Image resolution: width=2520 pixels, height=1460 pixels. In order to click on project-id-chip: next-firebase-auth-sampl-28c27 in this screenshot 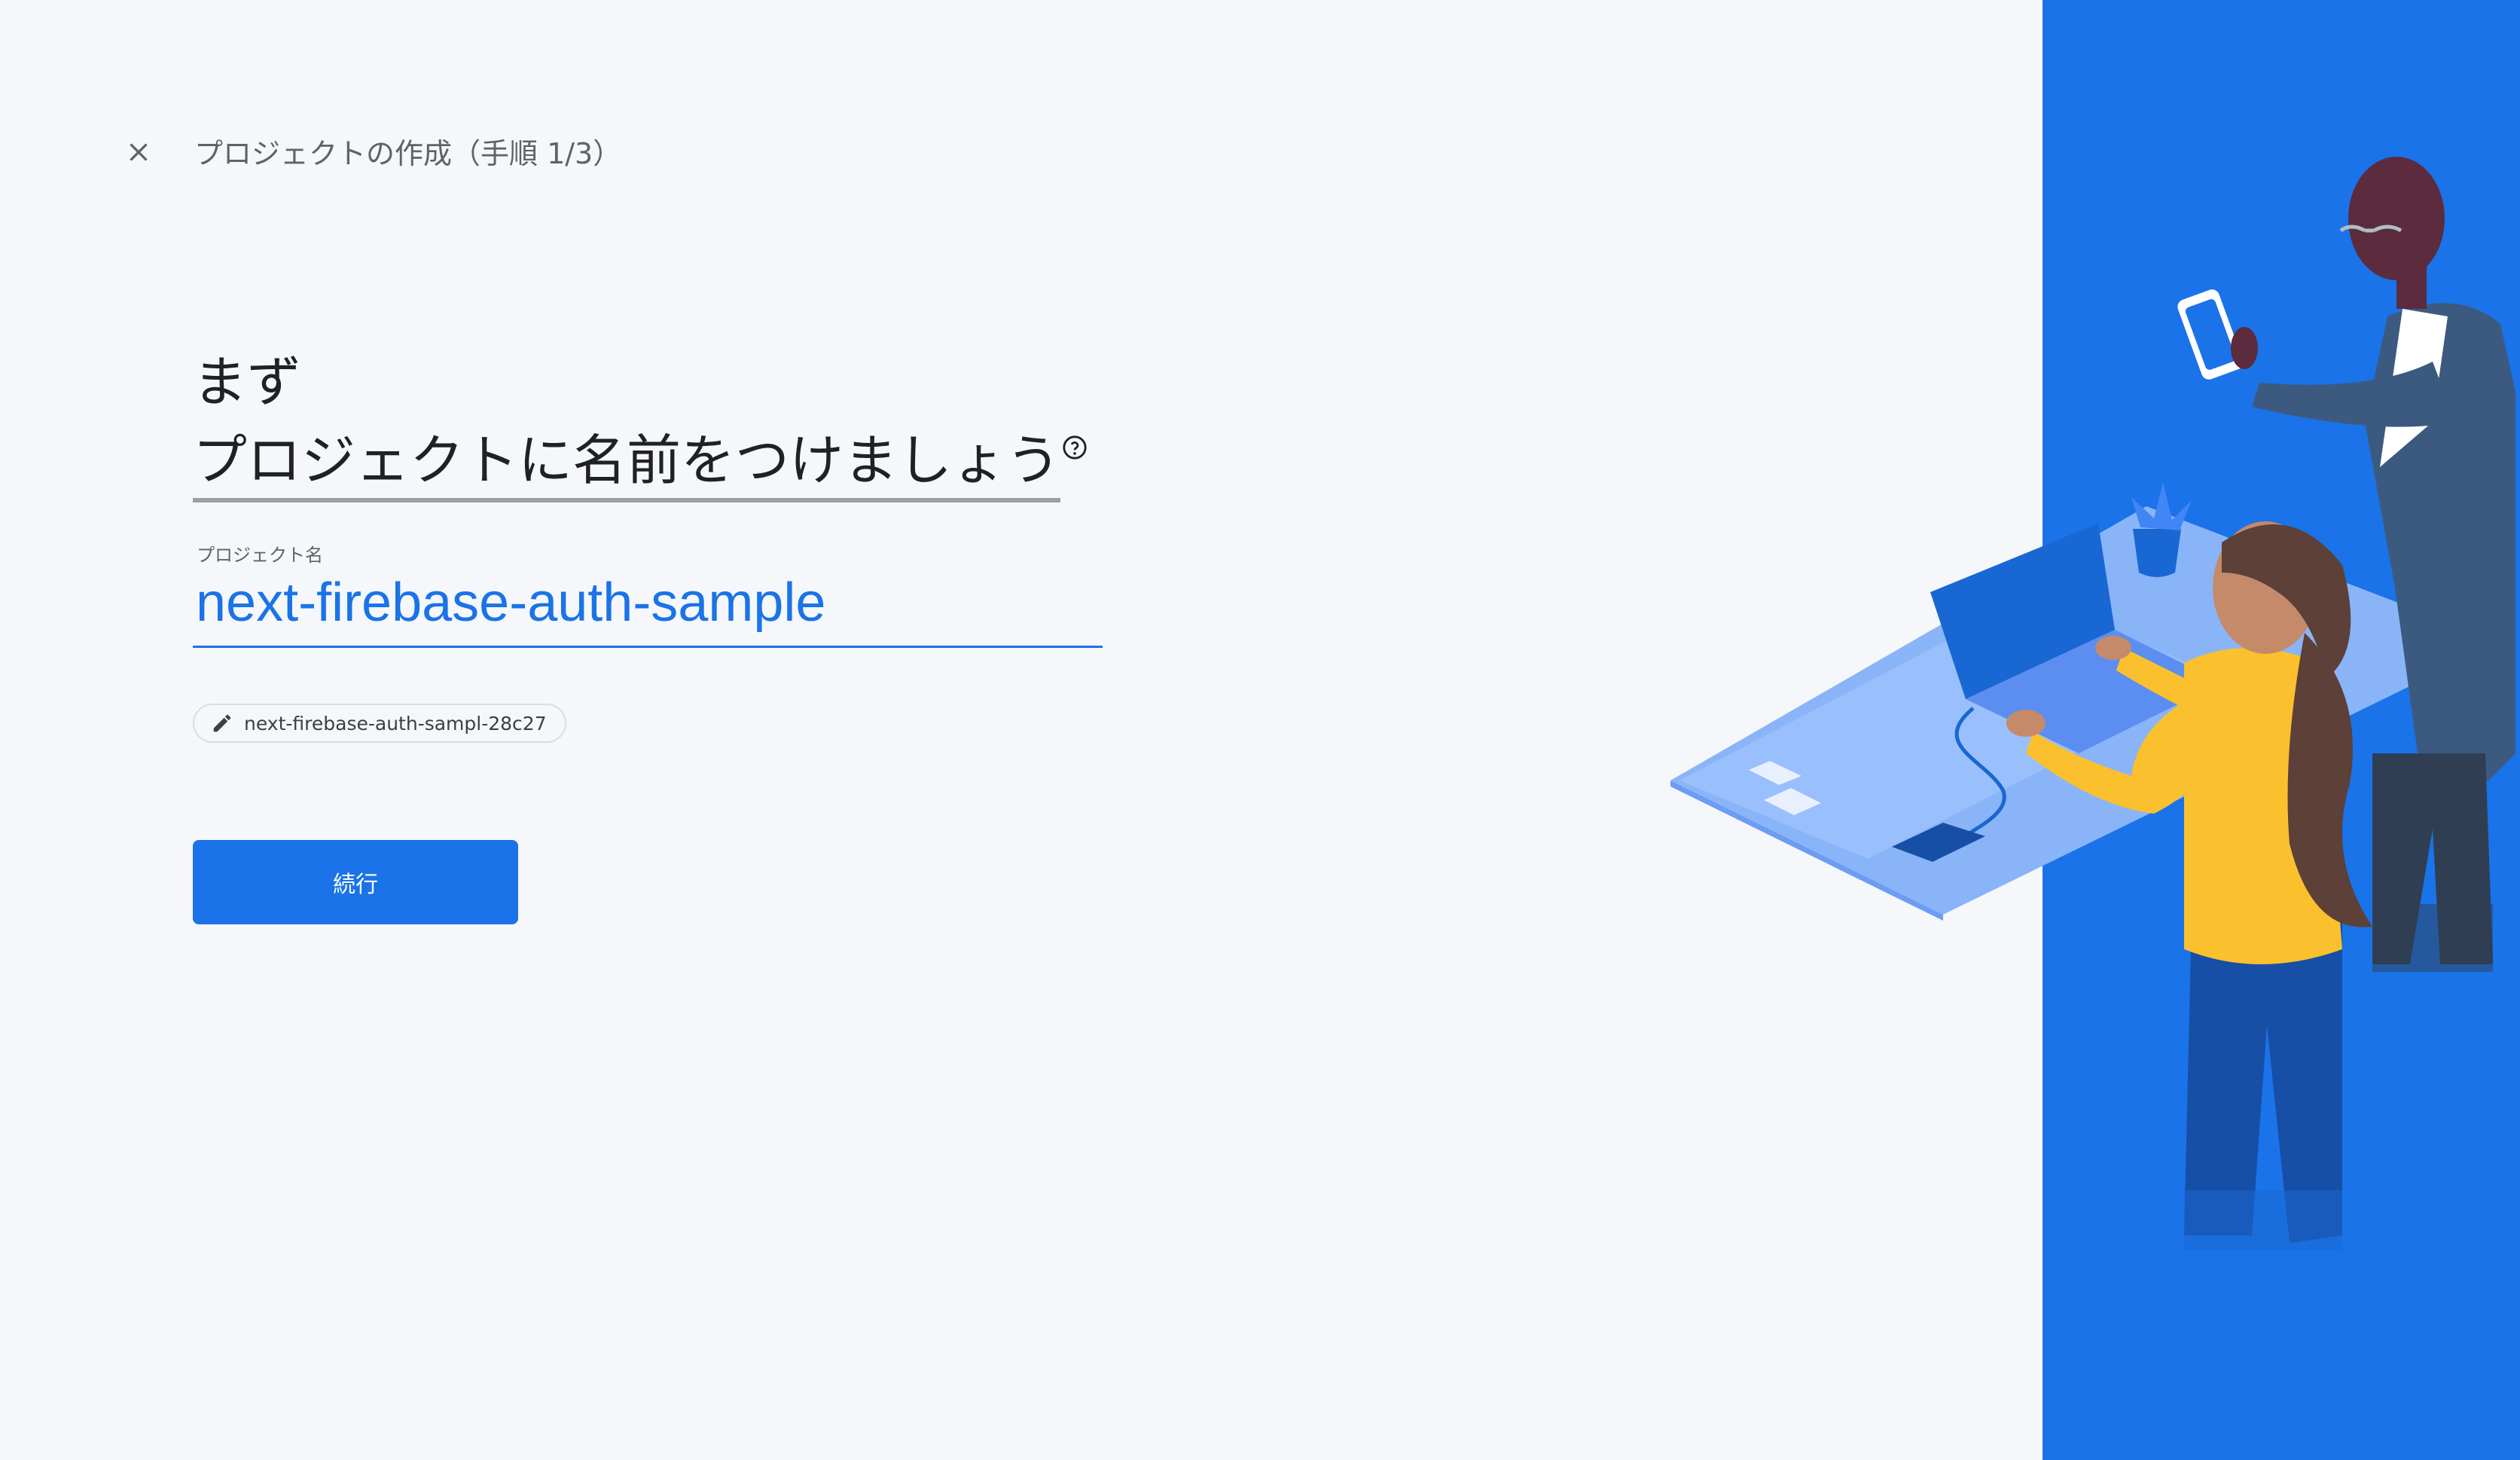, I will do `click(379, 723)`.